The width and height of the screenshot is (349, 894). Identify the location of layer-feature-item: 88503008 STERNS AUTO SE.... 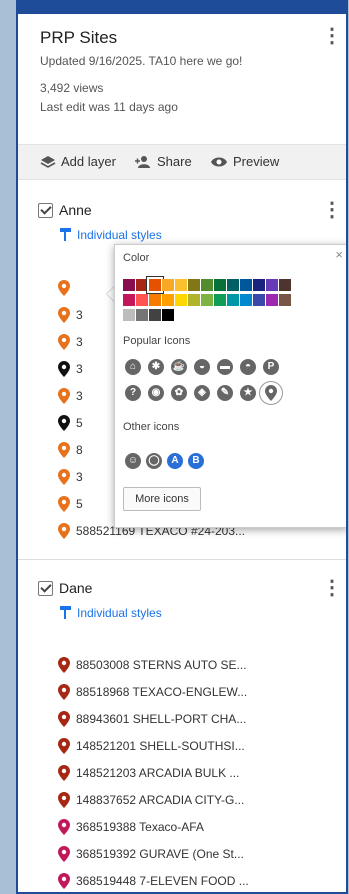
(152, 665).